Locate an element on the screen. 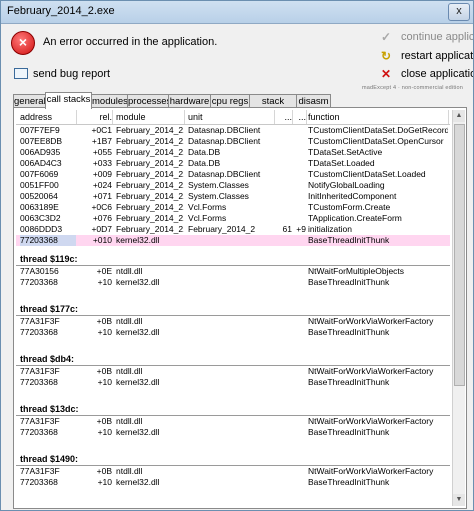  frame-rel-offset: +076 is located at coordinates (102, 218).